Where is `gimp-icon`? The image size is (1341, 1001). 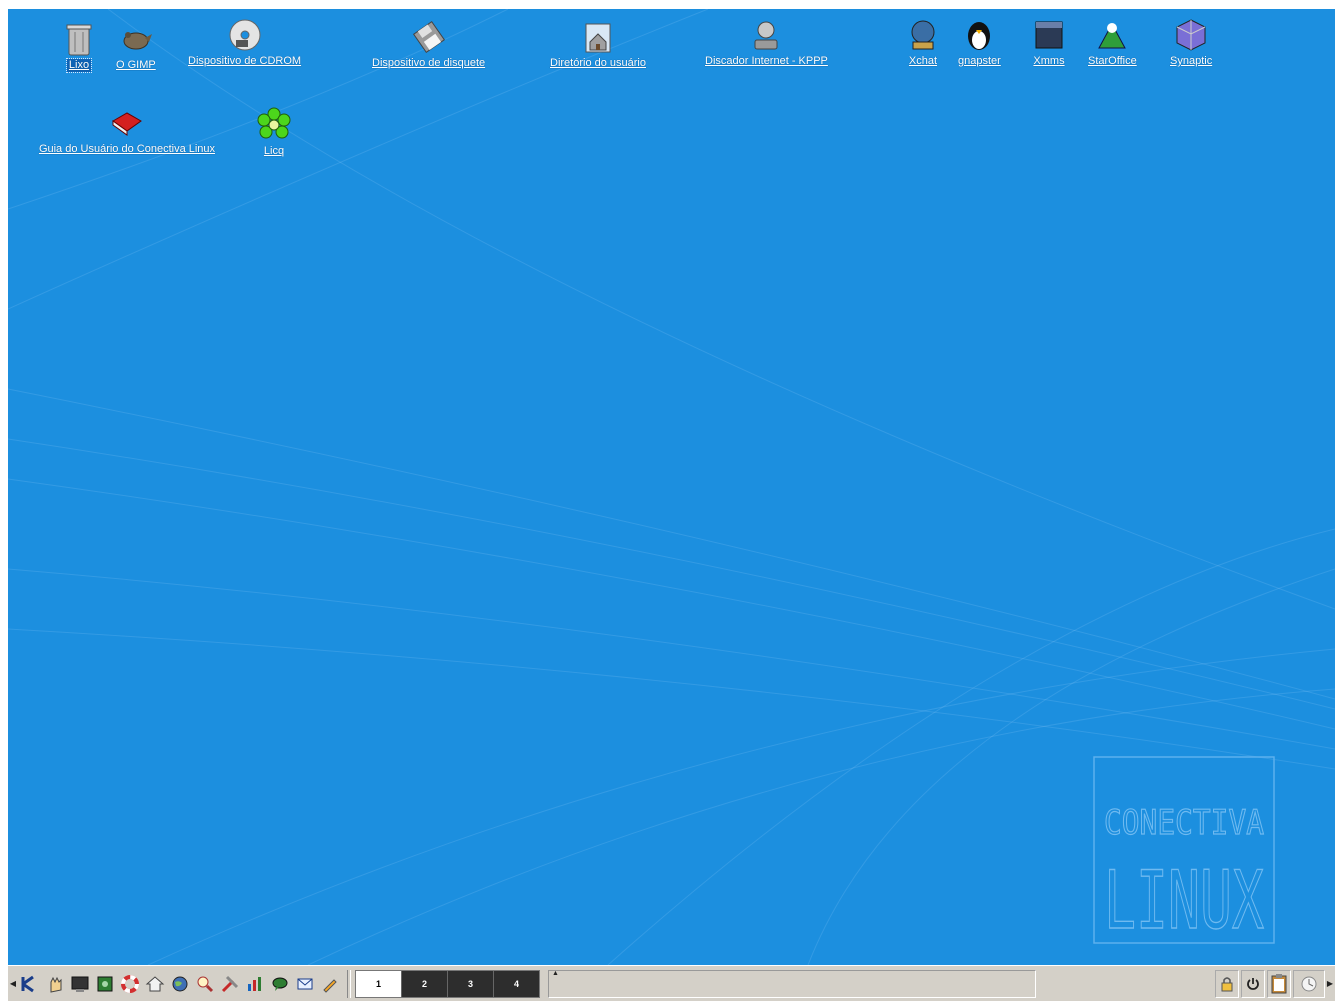
gimp-icon is located at coordinates (136, 39).